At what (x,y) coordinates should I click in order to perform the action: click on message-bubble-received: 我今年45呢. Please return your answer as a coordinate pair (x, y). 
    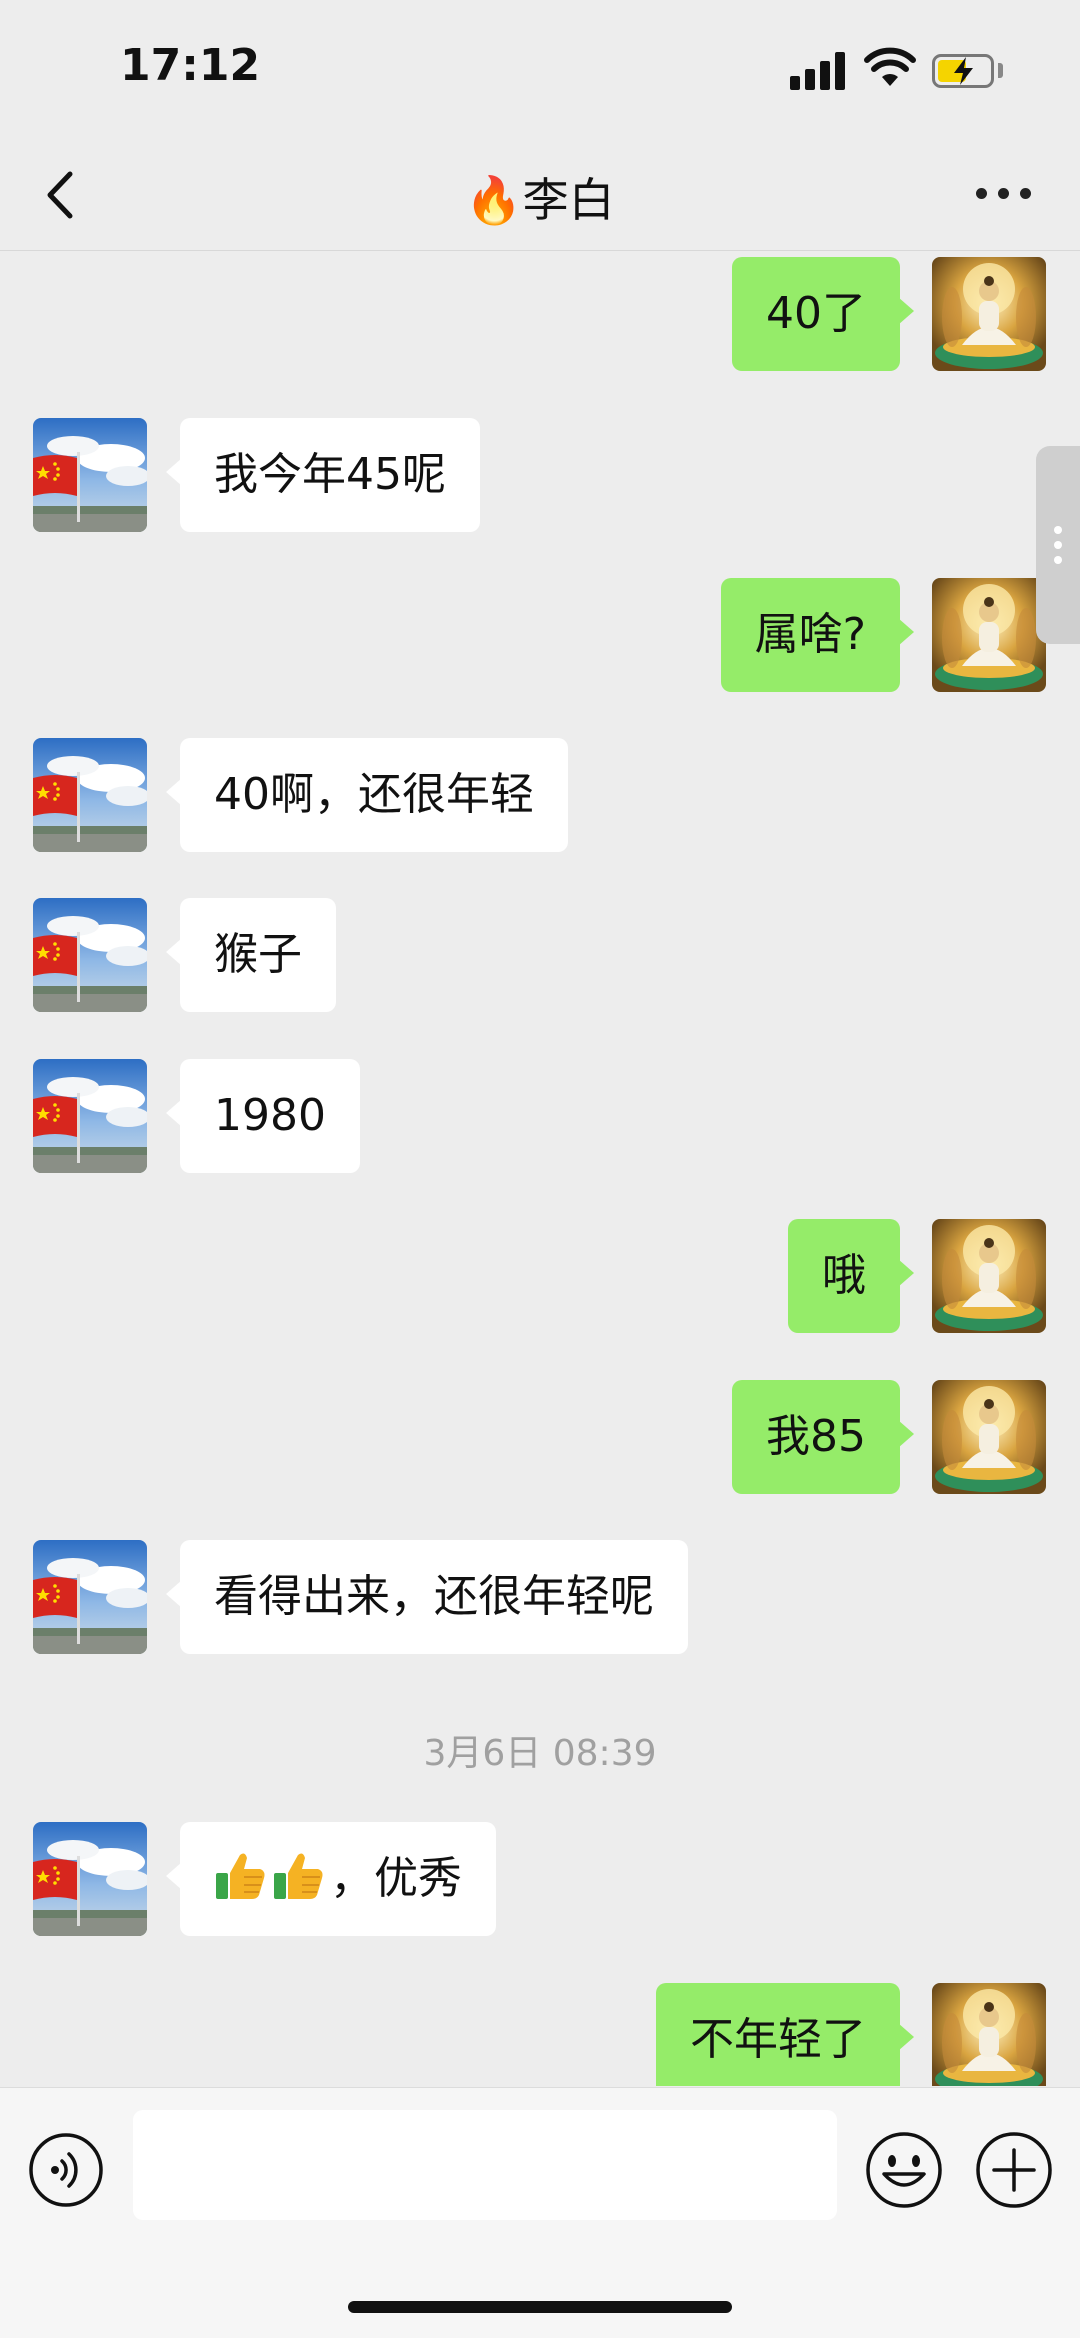
    Looking at the image, I should click on (323, 475).